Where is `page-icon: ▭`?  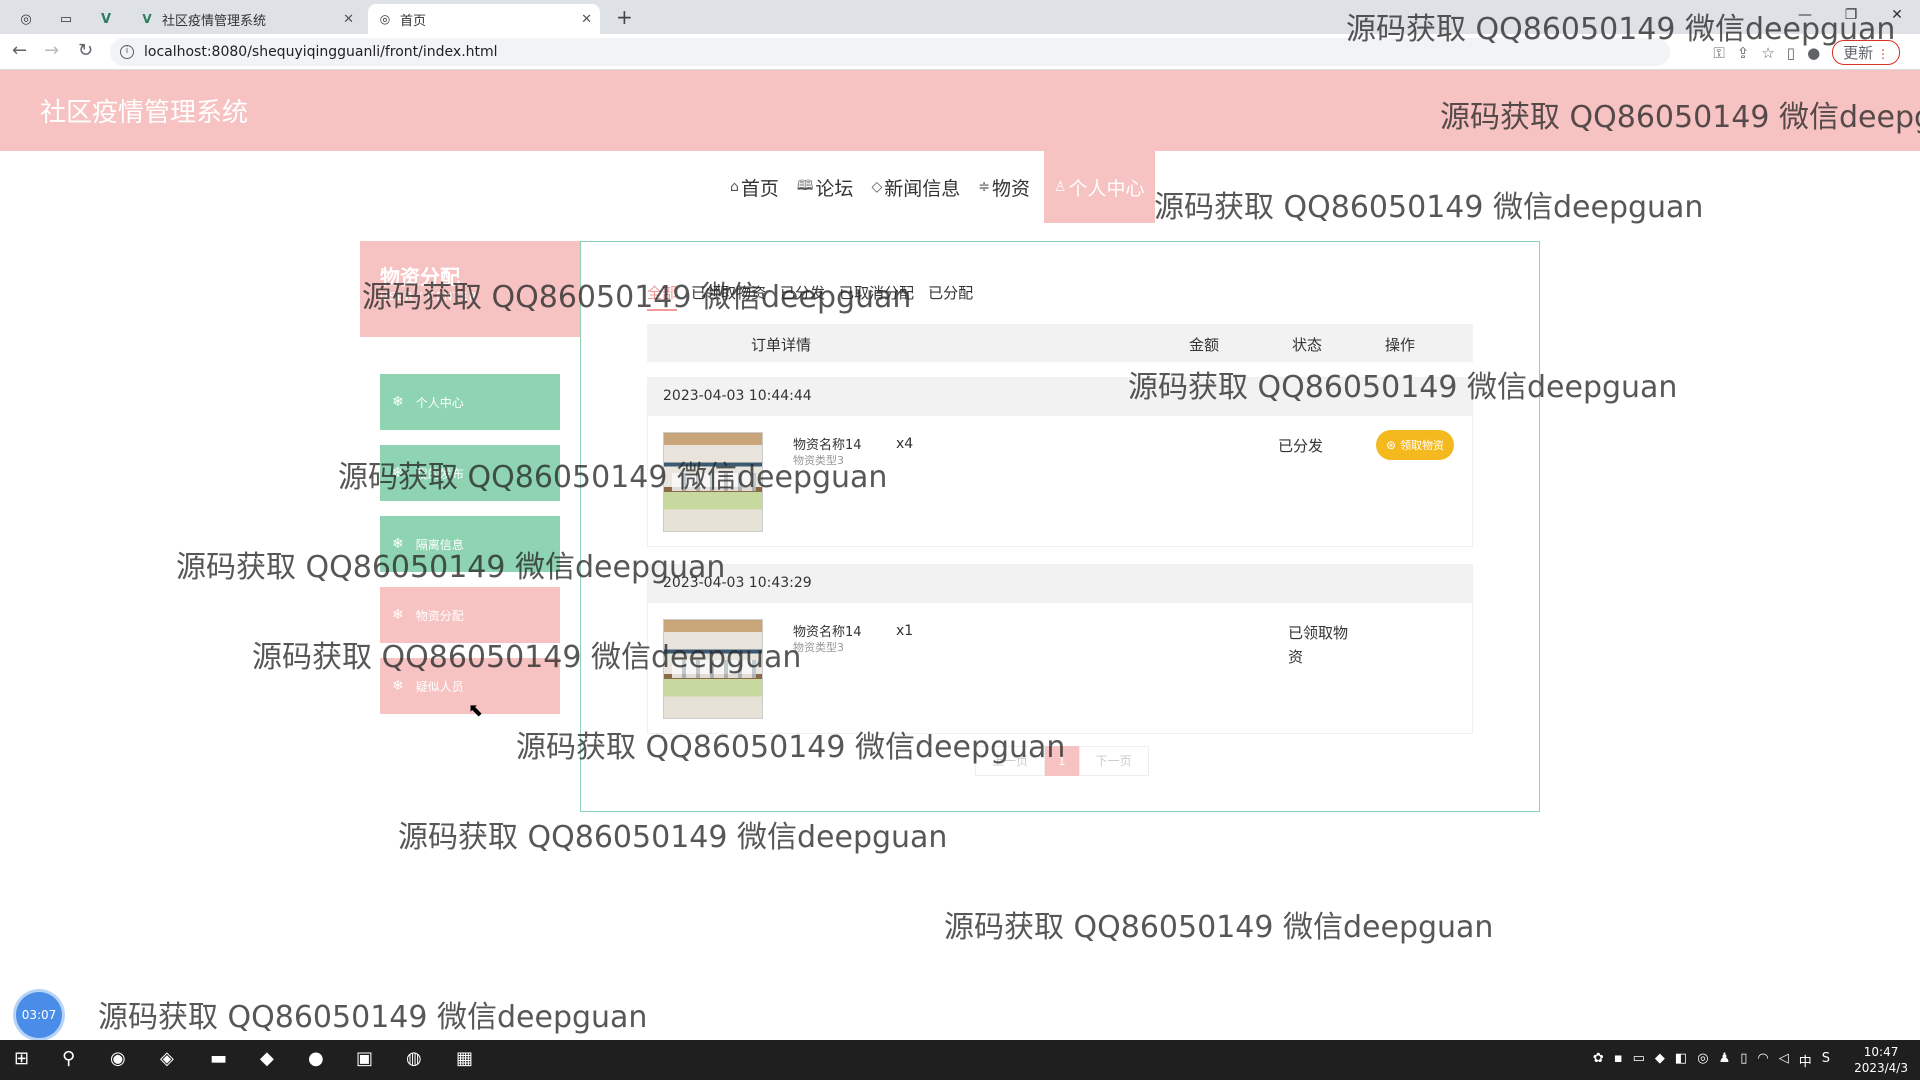 page-icon: ▭ is located at coordinates (66, 19).